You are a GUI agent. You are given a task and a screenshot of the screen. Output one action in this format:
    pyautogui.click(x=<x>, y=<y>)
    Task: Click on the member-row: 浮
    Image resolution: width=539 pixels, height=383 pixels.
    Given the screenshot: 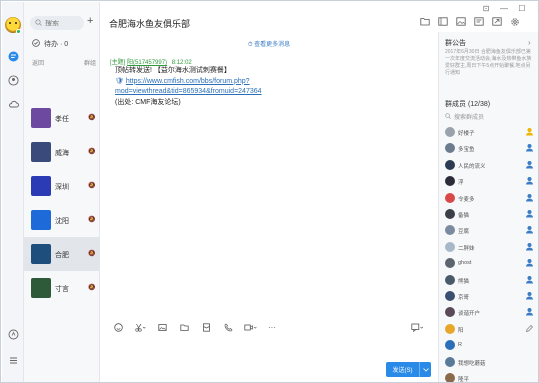 What is the action you would take?
    pyautogui.click(x=488, y=181)
    